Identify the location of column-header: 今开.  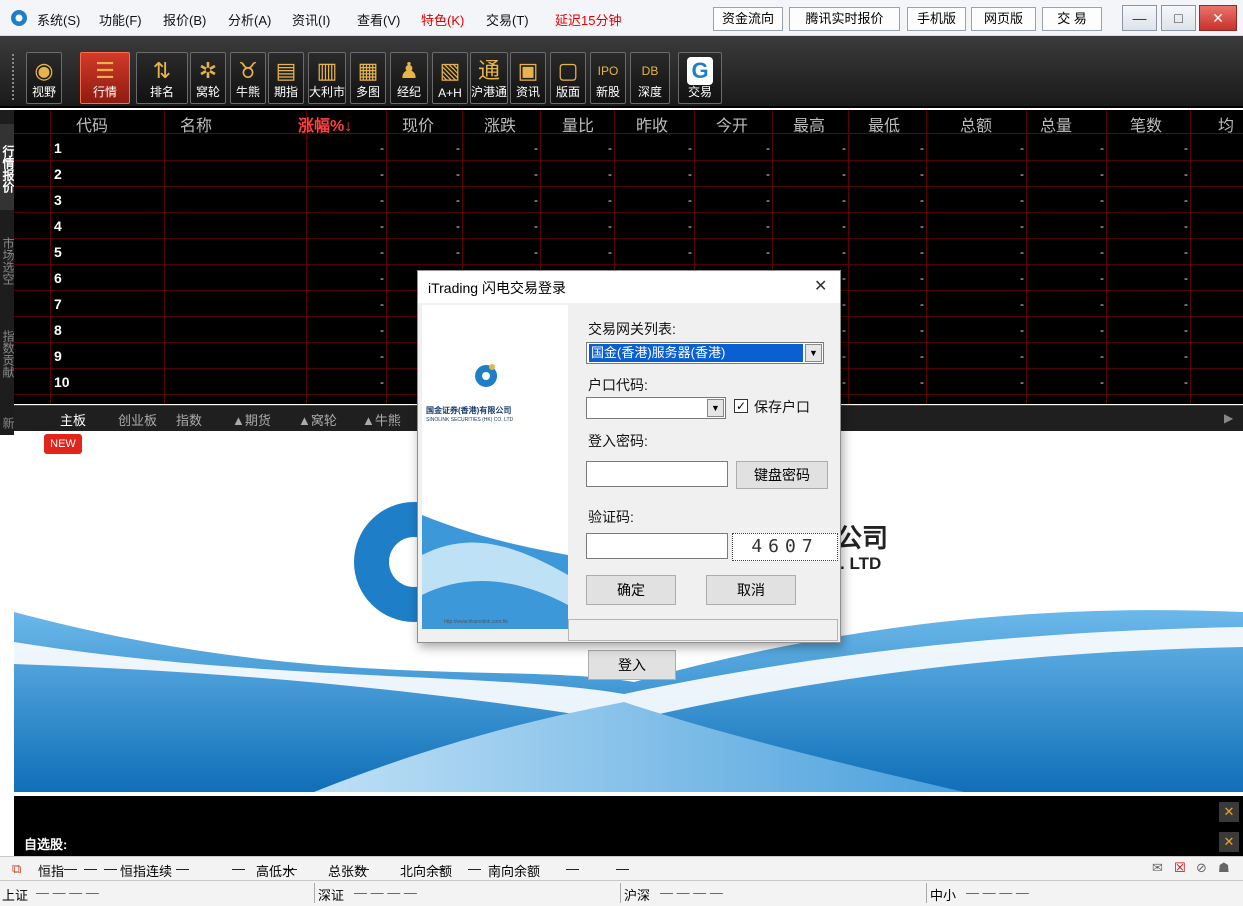
(732, 124).